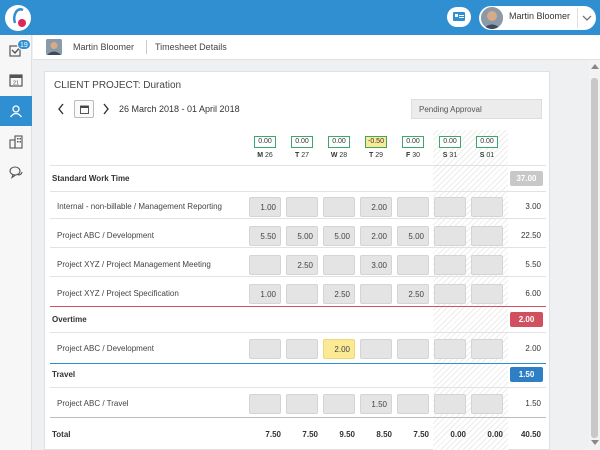 Image resolution: width=600 pixels, height=450 pixels. Describe the element at coordinates (69, 319) in the screenshot. I see `section-label: Overtime` at that location.